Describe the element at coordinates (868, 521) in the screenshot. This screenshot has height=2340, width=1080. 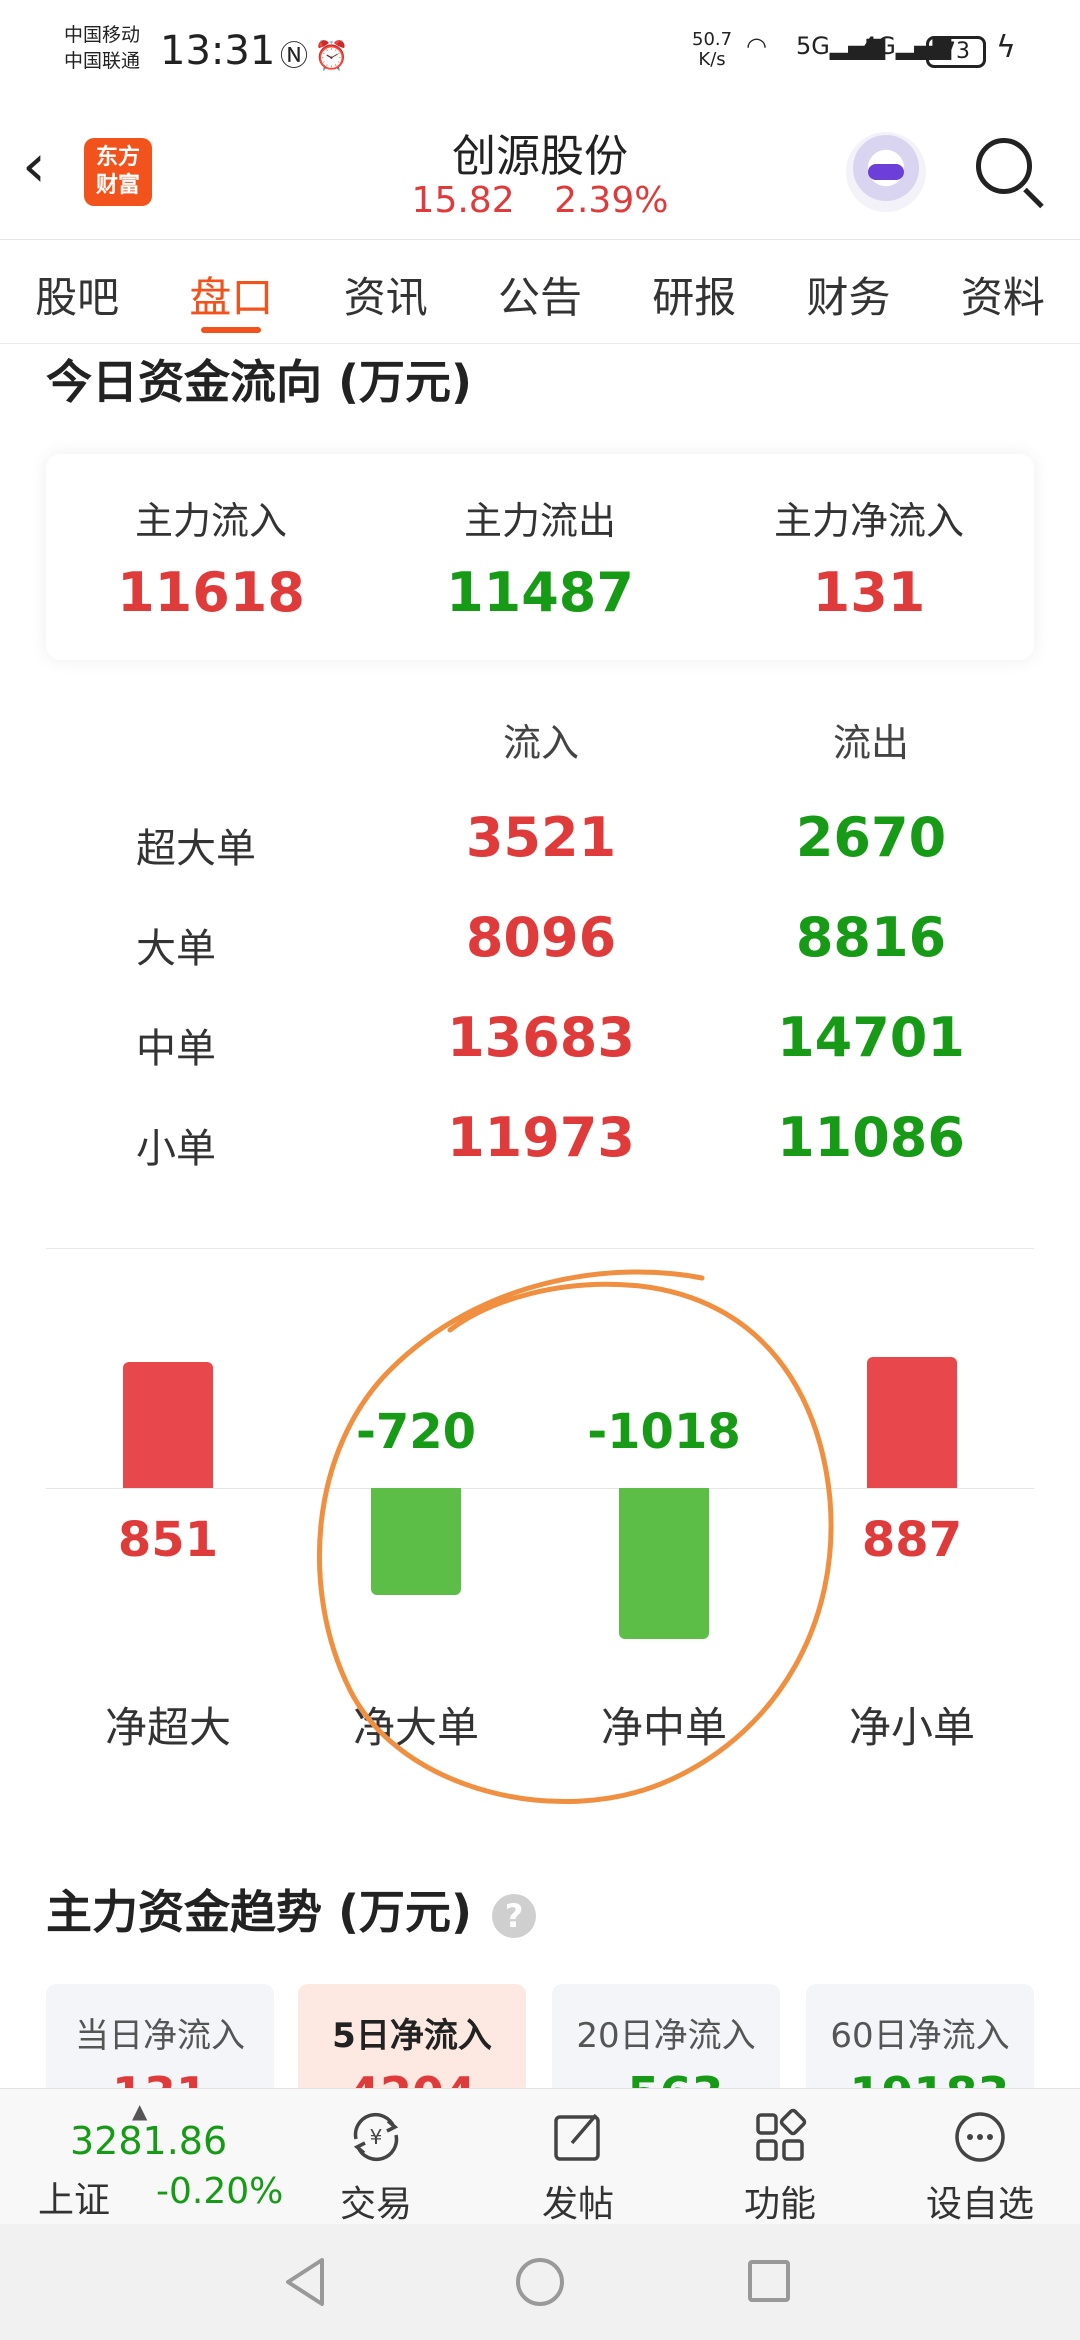
I see `summary-label: 主力净流入` at that location.